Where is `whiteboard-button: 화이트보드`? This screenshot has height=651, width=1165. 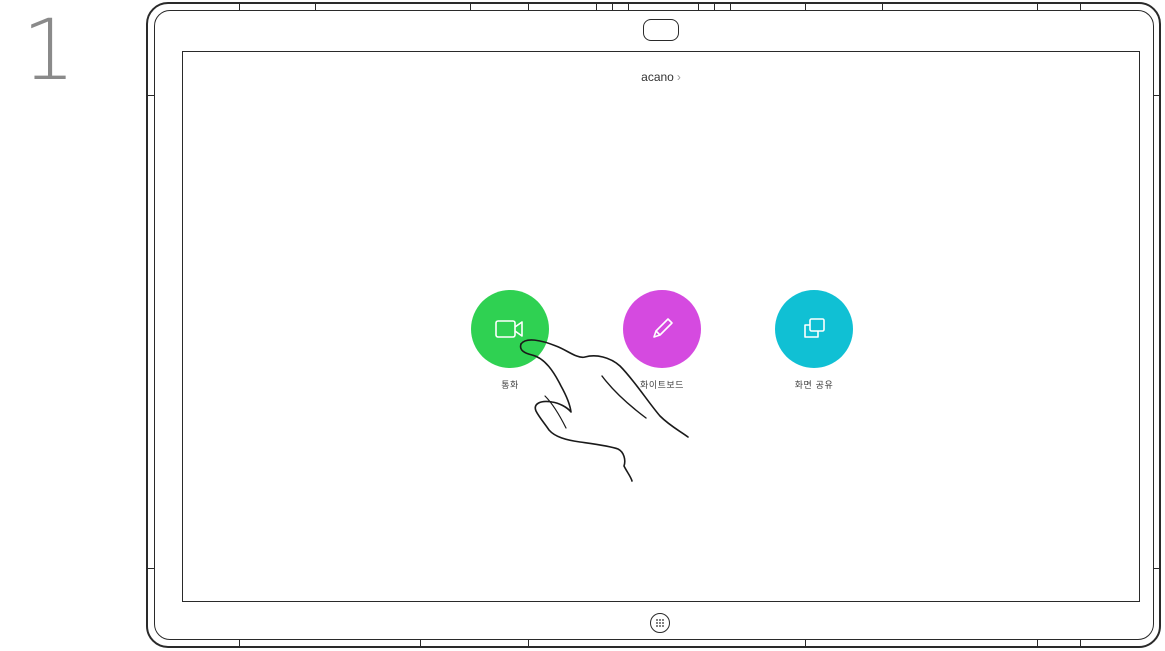
whiteboard-button: 화이트보드 is located at coordinates (662, 340).